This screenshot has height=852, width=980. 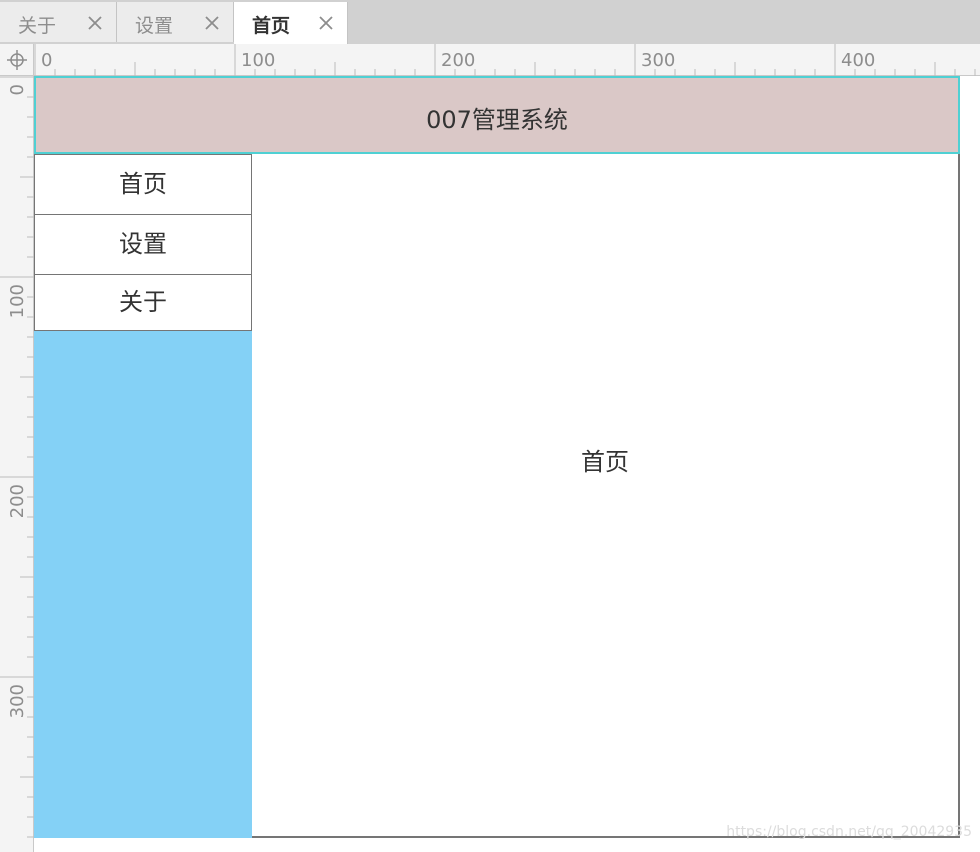 What do you see at coordinates (17, 457) in the screenshot?
I see `vertical-ruler-marks: 0 100 200 300` at bounding box center [17, 457].